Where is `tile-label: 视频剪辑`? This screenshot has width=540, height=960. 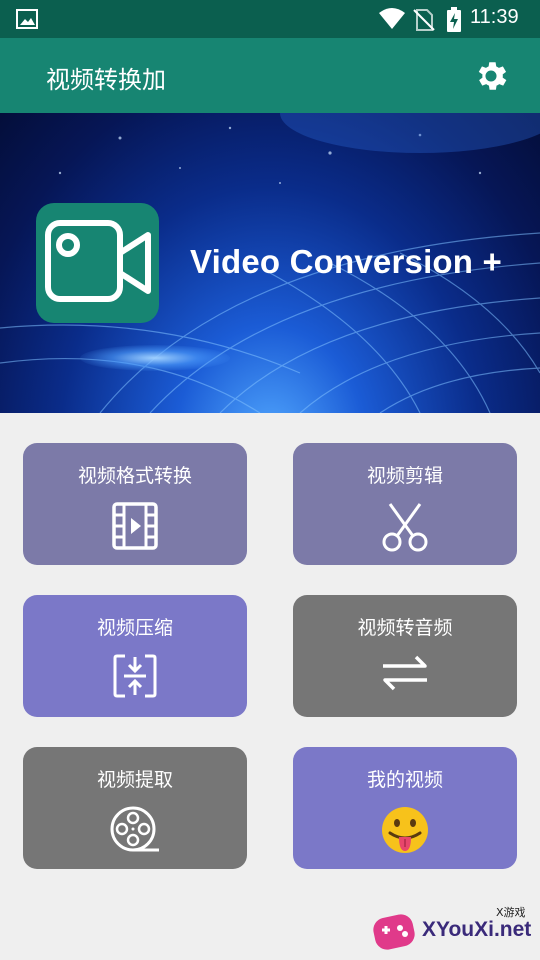
tile-label: 视频剪辑 is located at coordinates (404, 476).